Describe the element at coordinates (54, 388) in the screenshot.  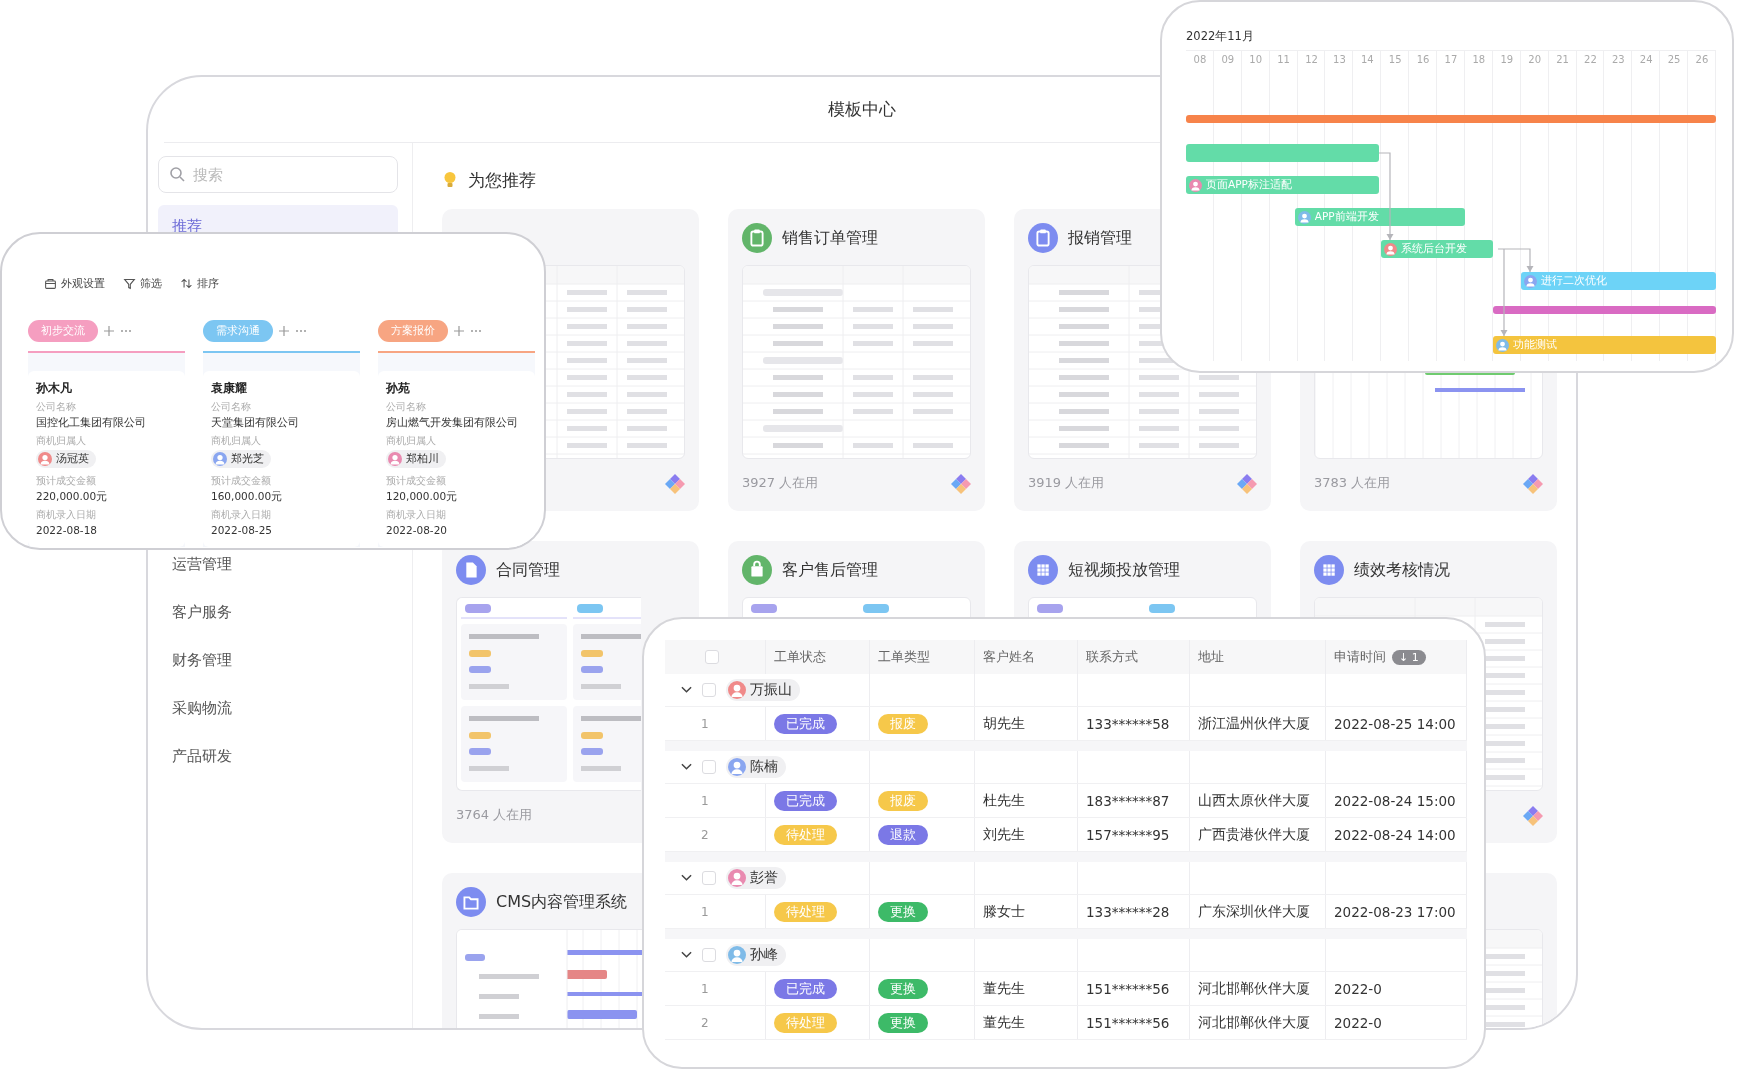
I see `contact-name: 孙木凡` at that location.